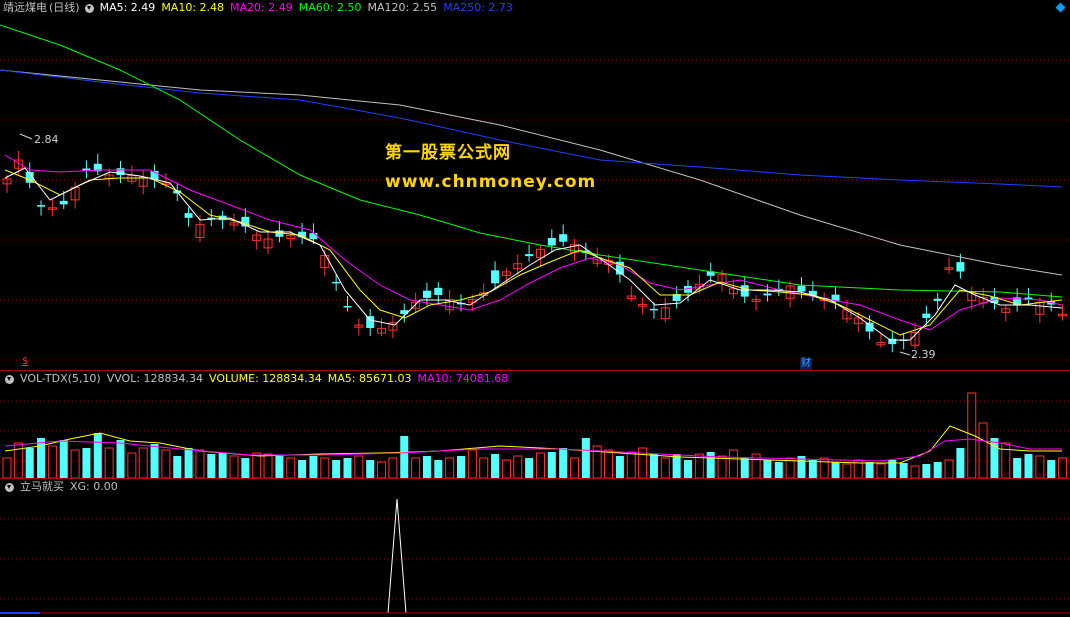 Image resolution: width=1070 pixels, height=617 pixels. Describe the element at coordinates (533, 444) in the screenshot. I see `volume-ma5-line` at that location.